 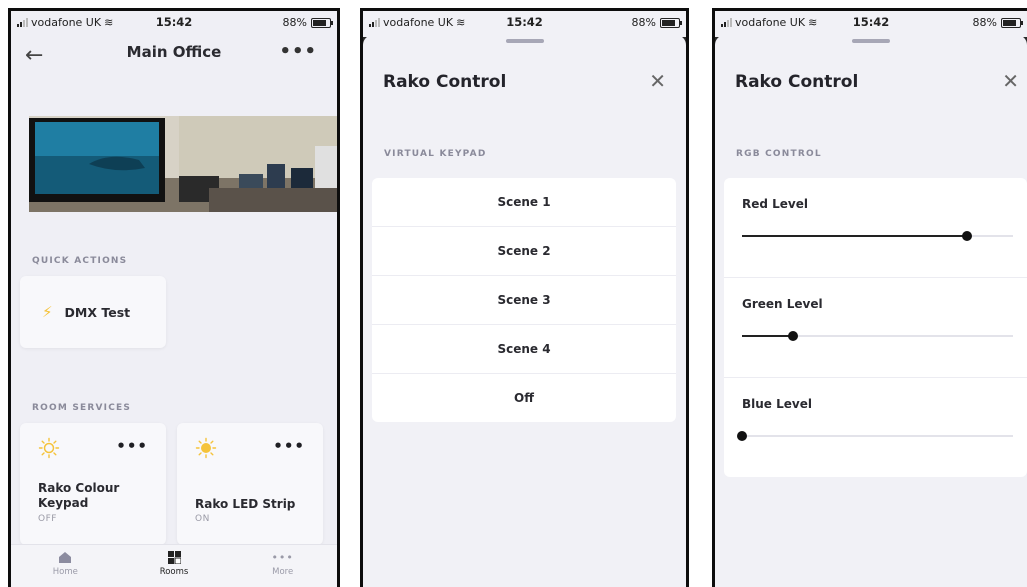 What do you see at coordinates (524, 202) in the screenshot?
I see `scene-button-1: Scene 1` at bounding box center [524, 202].